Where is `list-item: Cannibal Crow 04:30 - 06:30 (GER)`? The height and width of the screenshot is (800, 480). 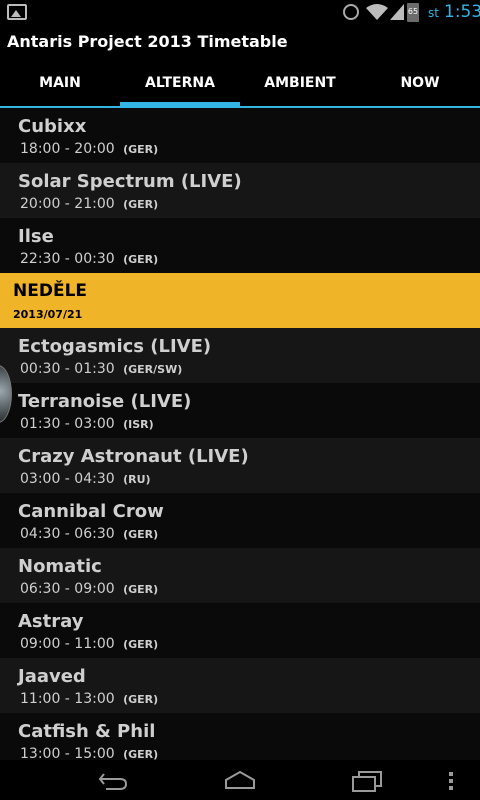 list-item: Cannibal Crow 04:30 - 06:30 (GER) is located at coordinates (240, 520).